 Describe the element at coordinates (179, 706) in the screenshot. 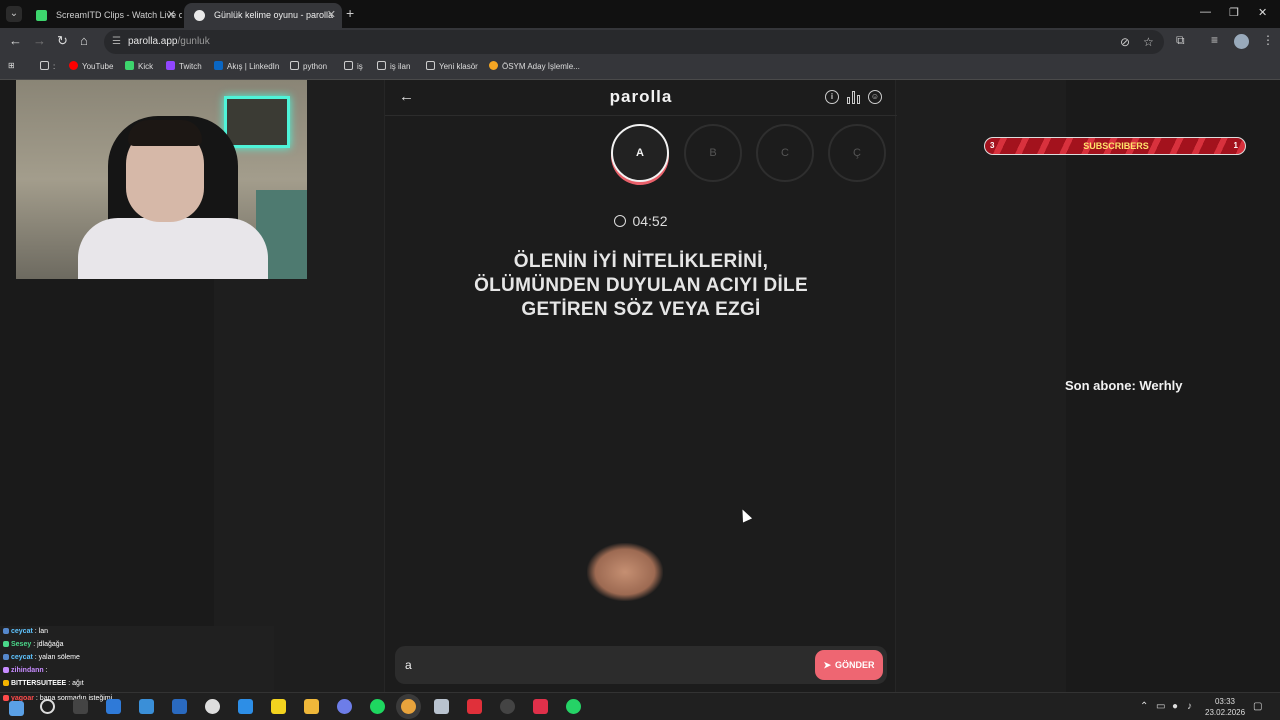

I see `outlook-icon` at that location.